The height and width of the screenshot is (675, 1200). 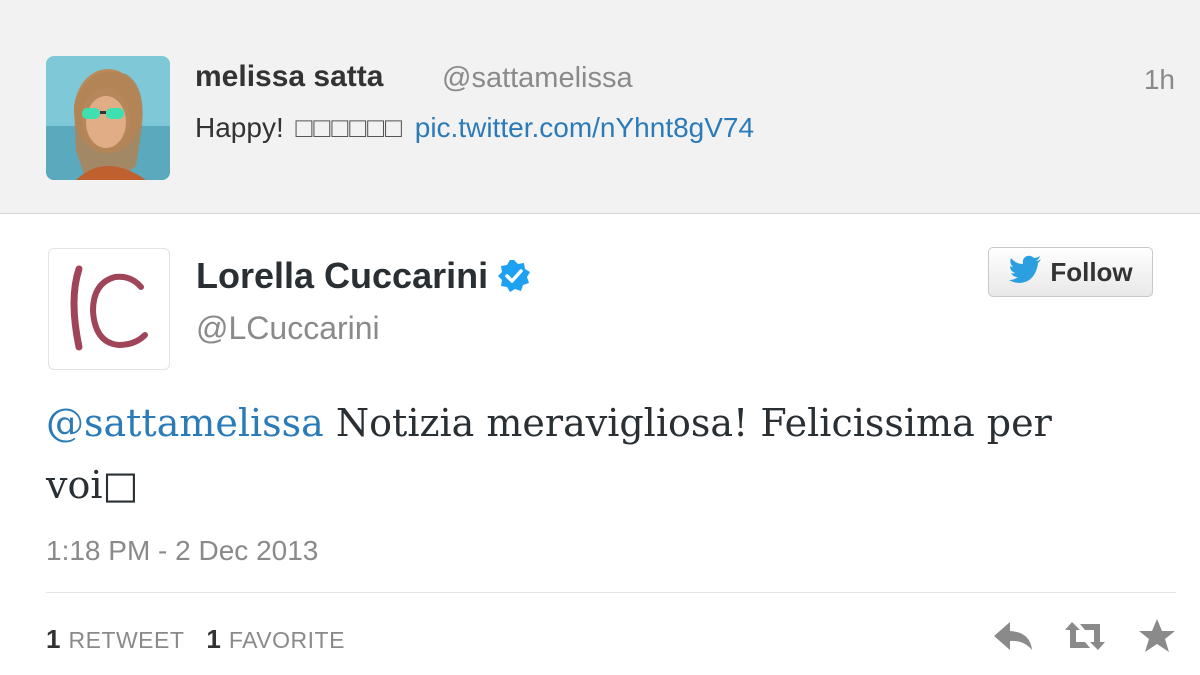 I want to click on follow-button-label: Follow, so click(x=1091, y=272).